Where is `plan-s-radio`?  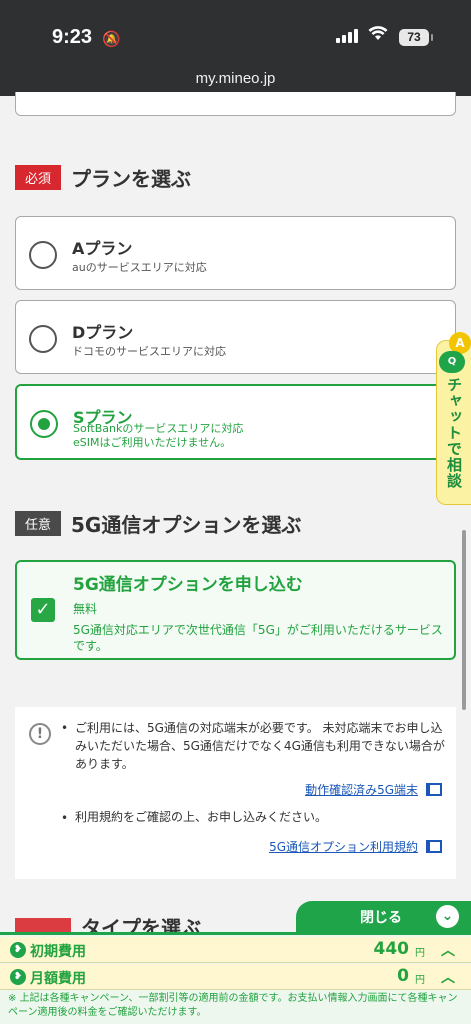
plan-s-radio is located at coordinates (44, 424).